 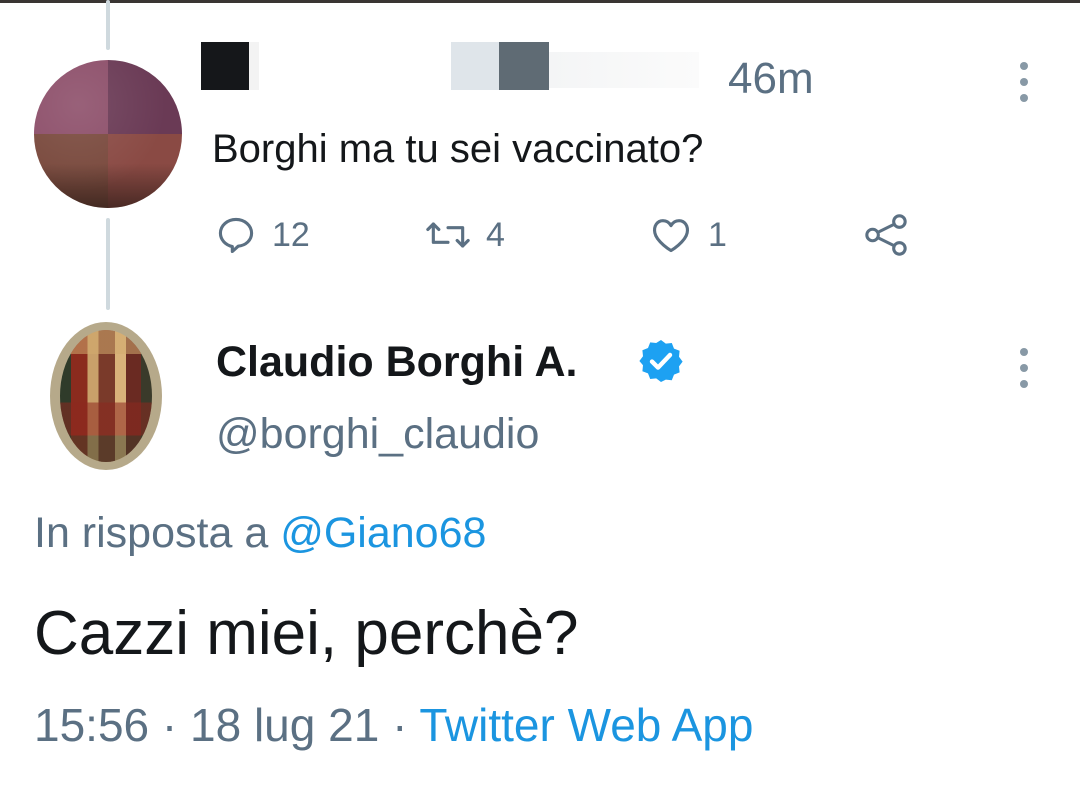 I want to click on tweet-metadata: 15:56 · 18 lug 21 · Twitter Web App, so click(x=393, y=725).